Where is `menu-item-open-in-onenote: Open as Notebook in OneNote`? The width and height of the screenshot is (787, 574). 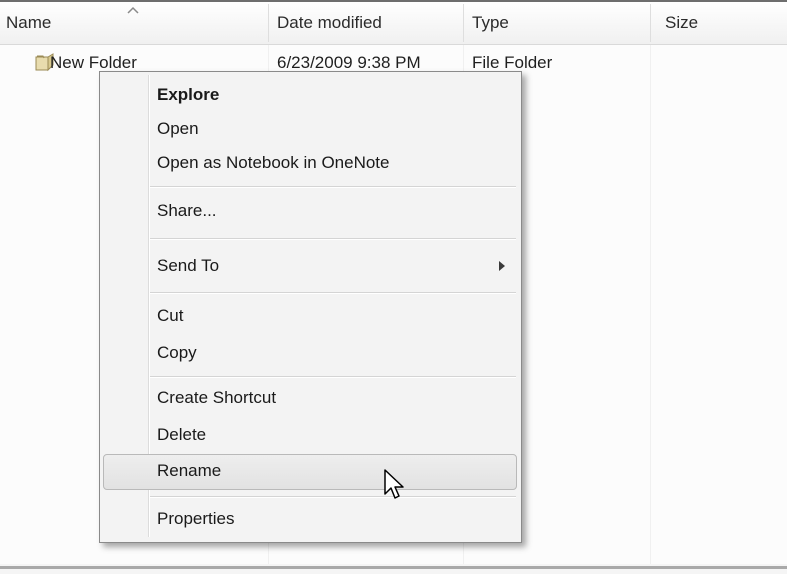 menu-item-open-in-onenote: Open as Notebook in OneNote is located at coordinates (273, 163).